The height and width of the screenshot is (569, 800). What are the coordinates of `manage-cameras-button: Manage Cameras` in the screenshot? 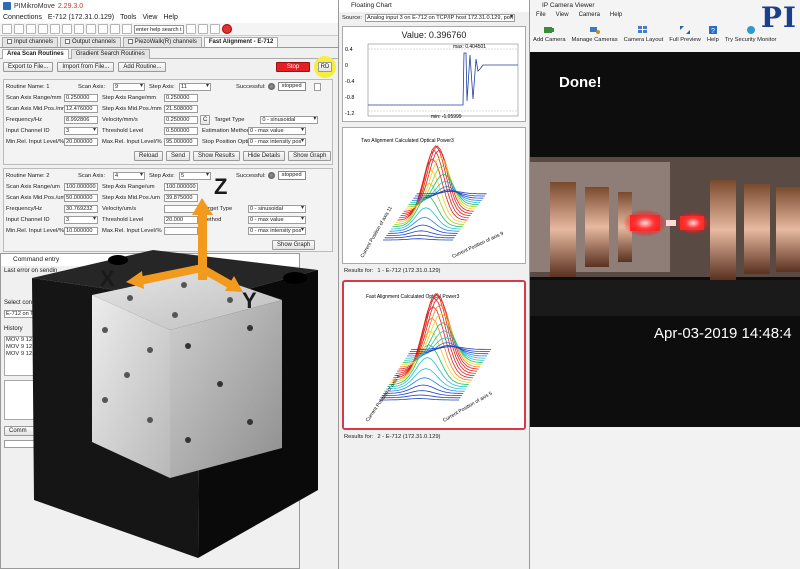 It's located at (595, 34).